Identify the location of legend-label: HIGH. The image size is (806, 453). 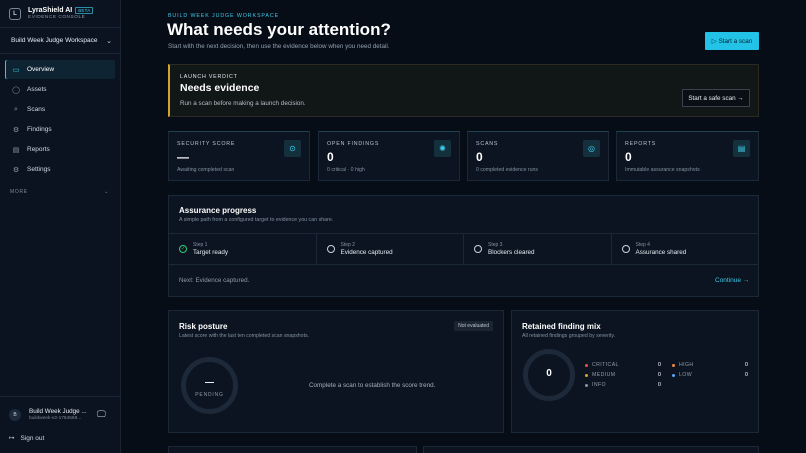
(686, 365).